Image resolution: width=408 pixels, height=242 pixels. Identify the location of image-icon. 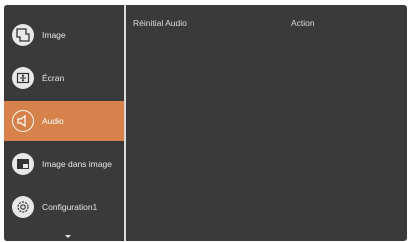
(23, 35).